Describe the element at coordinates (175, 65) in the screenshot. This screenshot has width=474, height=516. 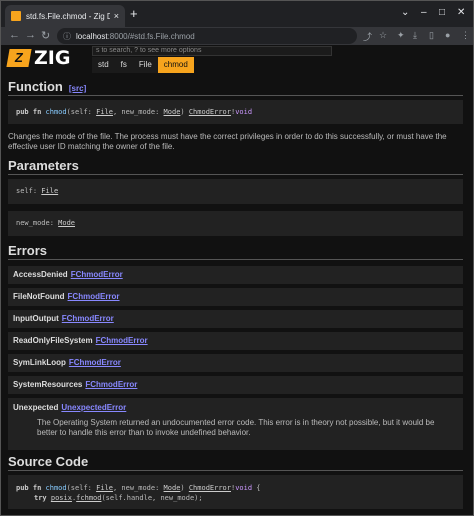
I see `breadcrumb-chmod: chmod` at that location.